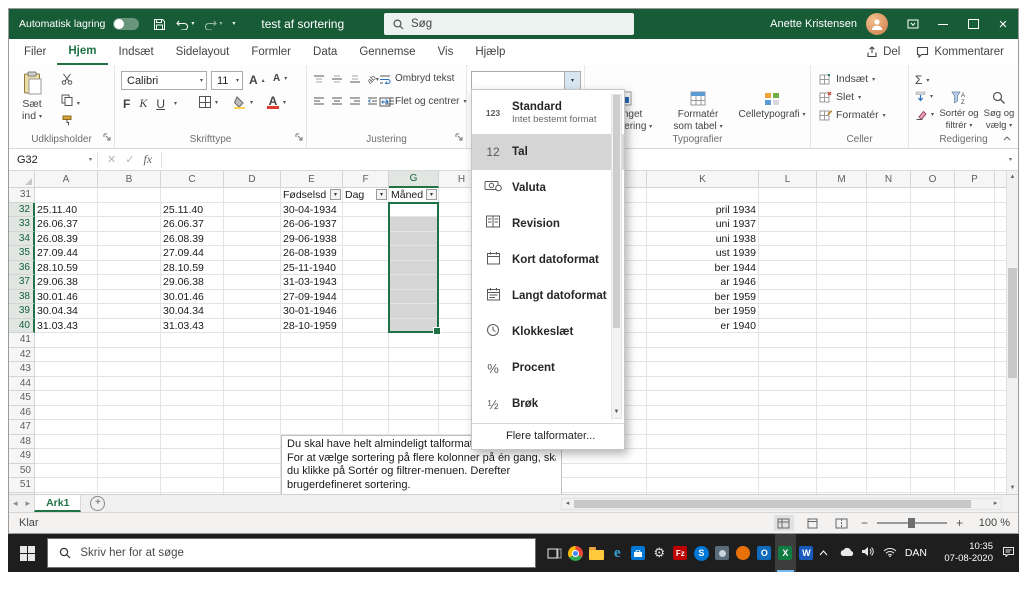 The width and height of the screenshot is (1027, 610). Describe the element at coordinates (164, 80) in the screenshot. I see `font-name-combobox: Calibri ▾` at that location.